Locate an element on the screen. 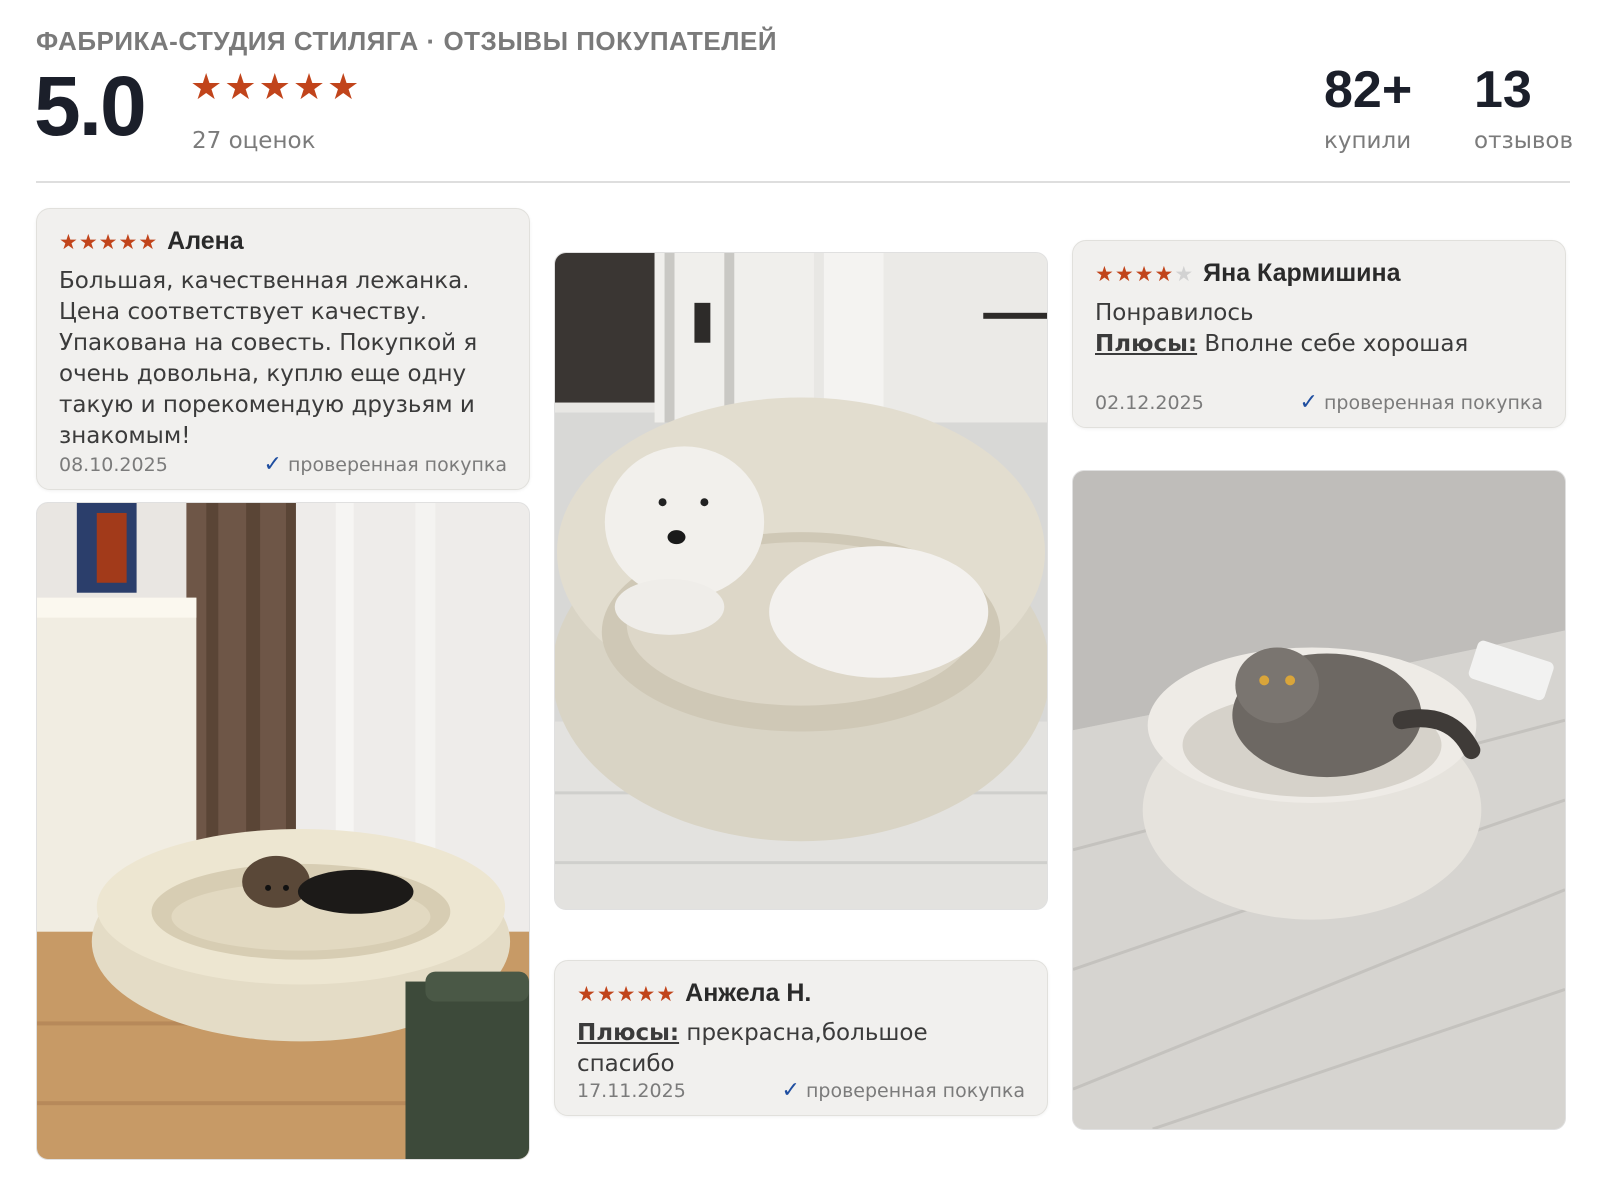 The height and width of the screenshot is (1200, 1600). review-header: ★ ★ ★ ★ ★ Алена is located at coordinates (283, 241).